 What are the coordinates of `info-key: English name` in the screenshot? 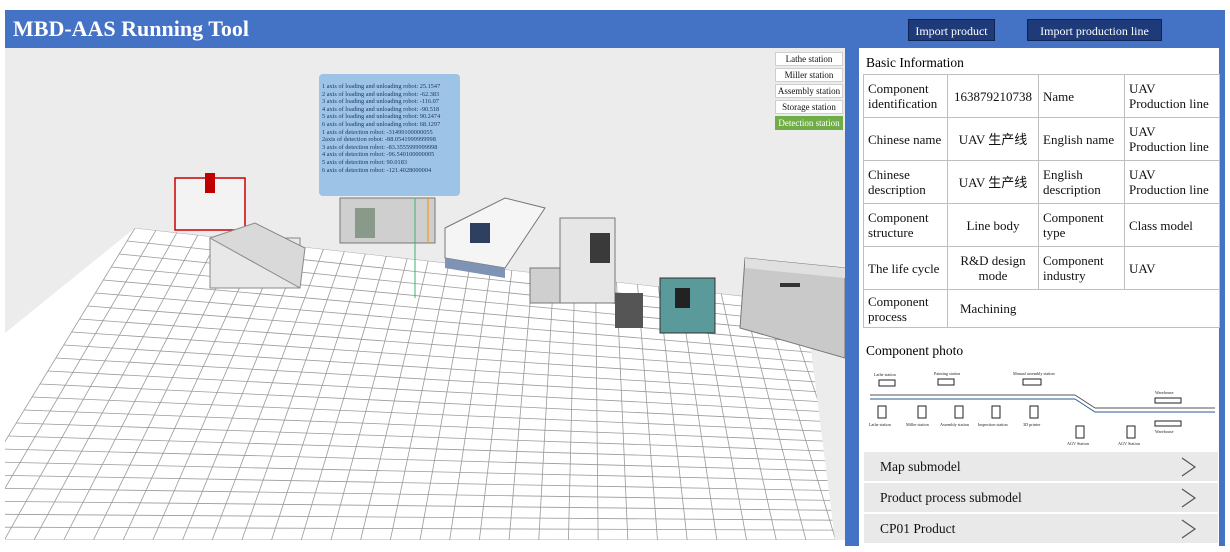 It's located at (1081, 139).